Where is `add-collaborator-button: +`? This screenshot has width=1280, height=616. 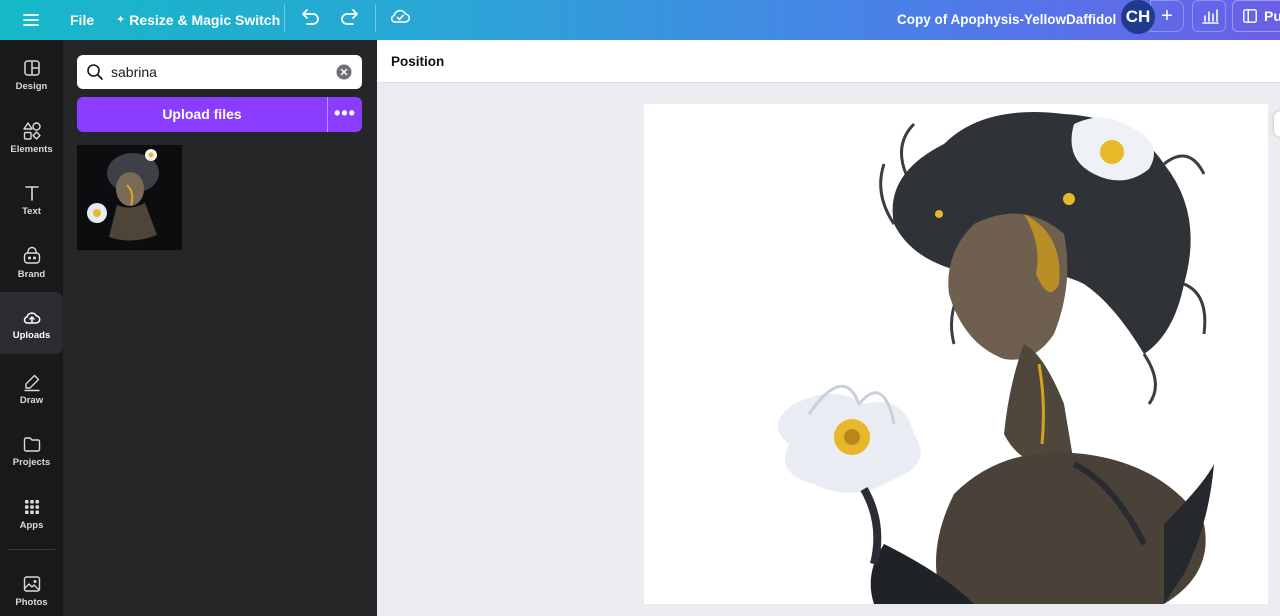
add-collaborator-button: + is located at coordinates (1167, 16).